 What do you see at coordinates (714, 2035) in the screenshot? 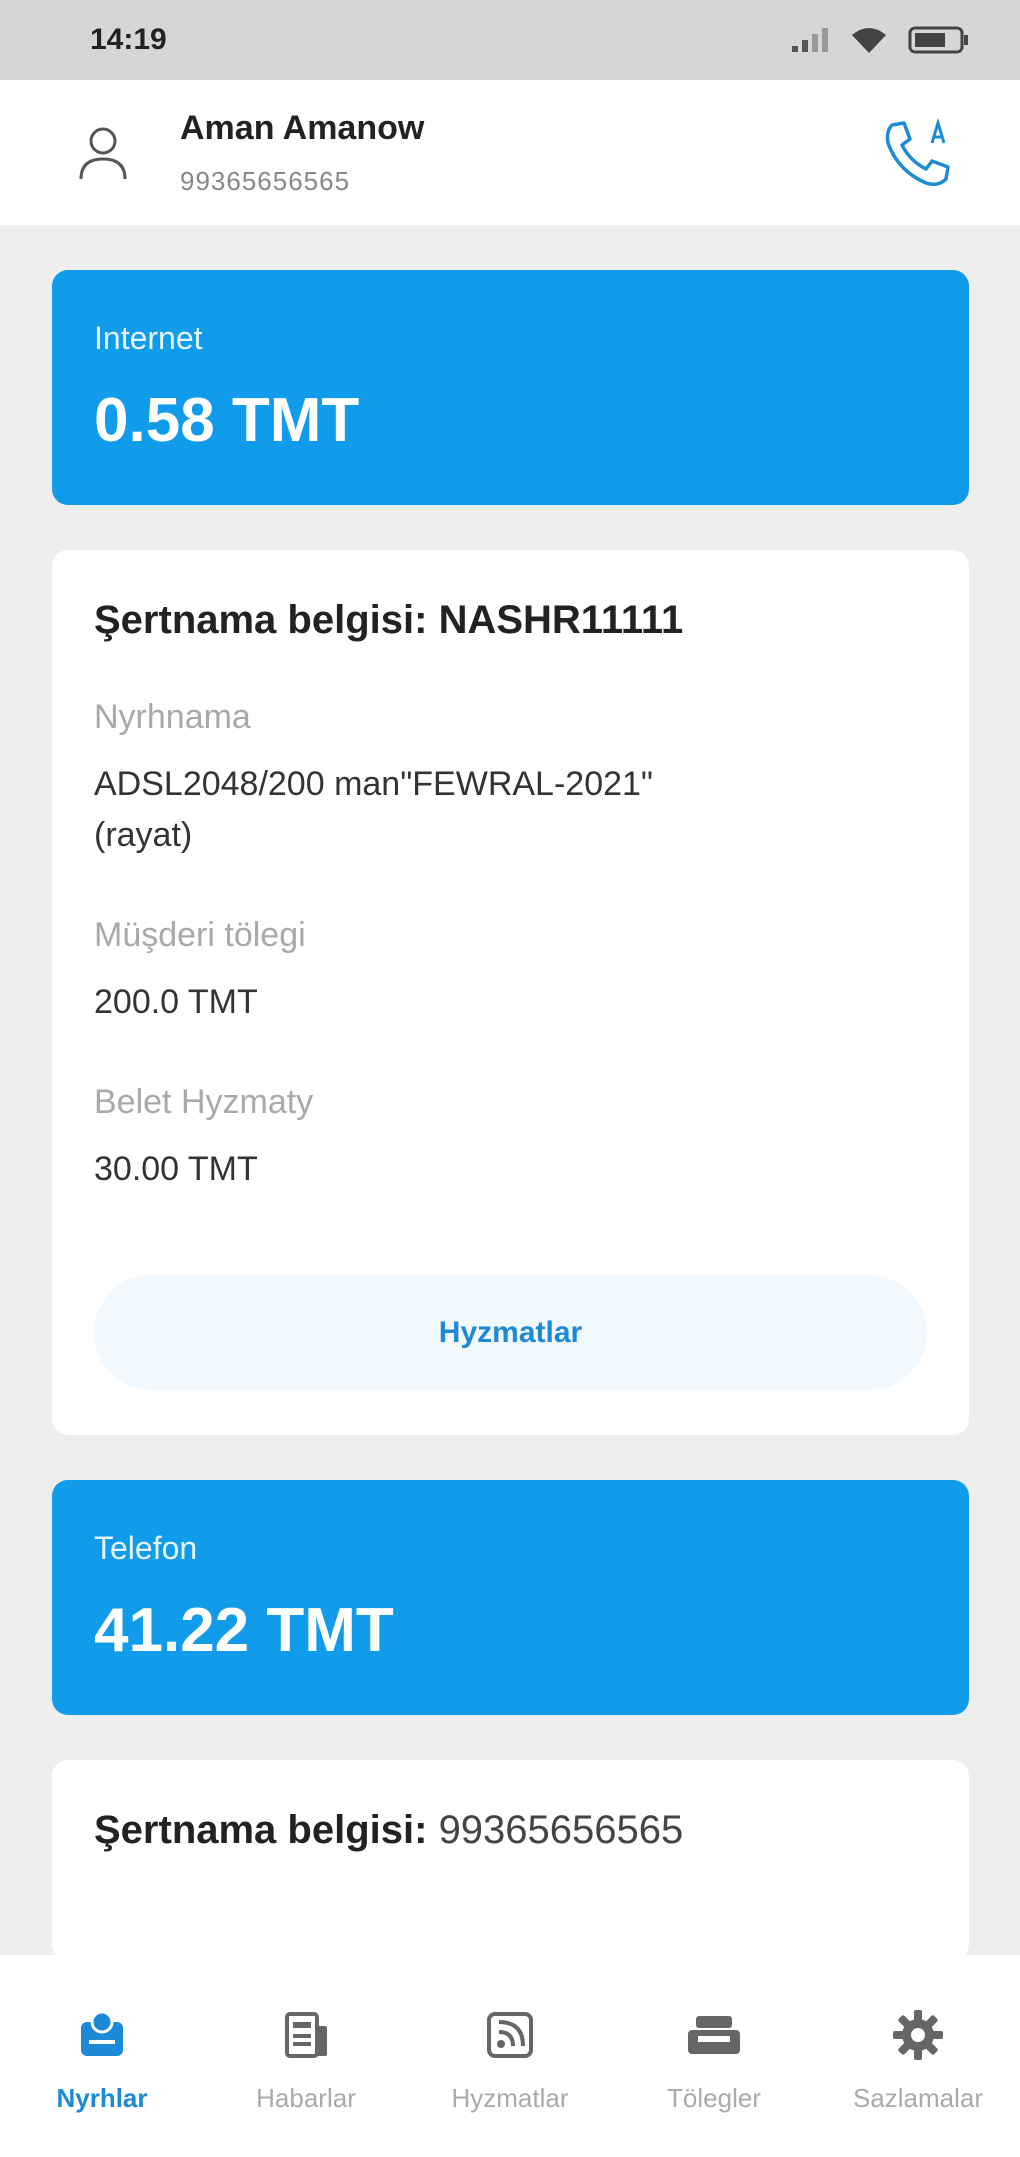
I see `payments-icon` at bounding box center [714, 2035].